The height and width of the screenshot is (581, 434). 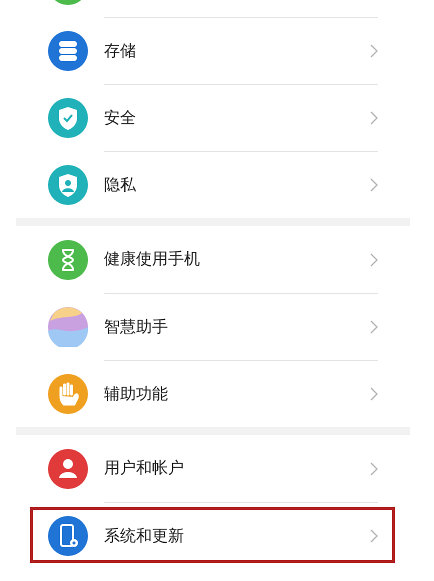 What do you see at coordinates (144, 468) in the screenshot?
I see `item-label: 用户和帐户` at bounding box center [144, 468].